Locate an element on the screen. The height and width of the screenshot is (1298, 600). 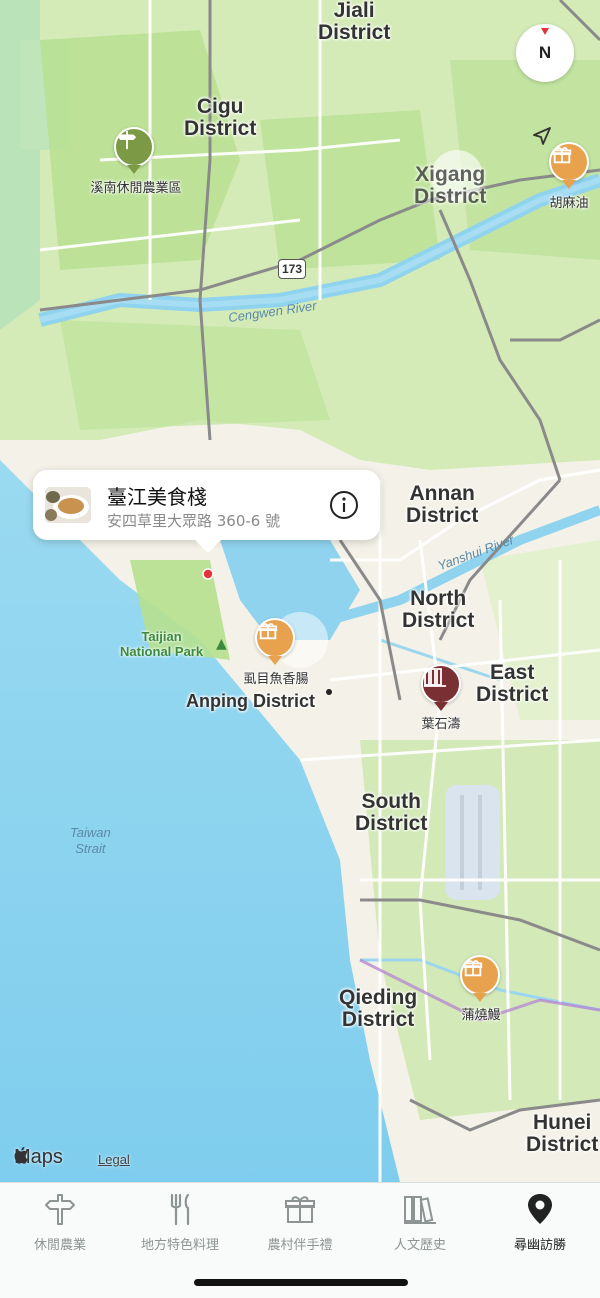
tab-culture-history: 人文歷史 is located at coordinates (420, 1222).